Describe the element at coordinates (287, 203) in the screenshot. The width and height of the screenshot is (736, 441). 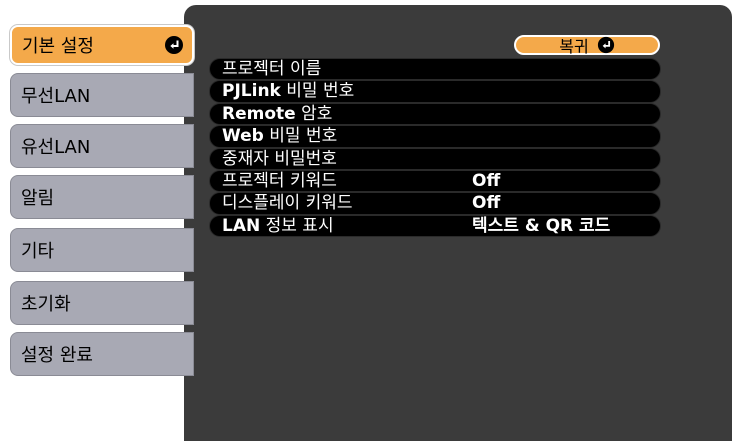
I see `row-label: 디스플레이 키워드` at that location.